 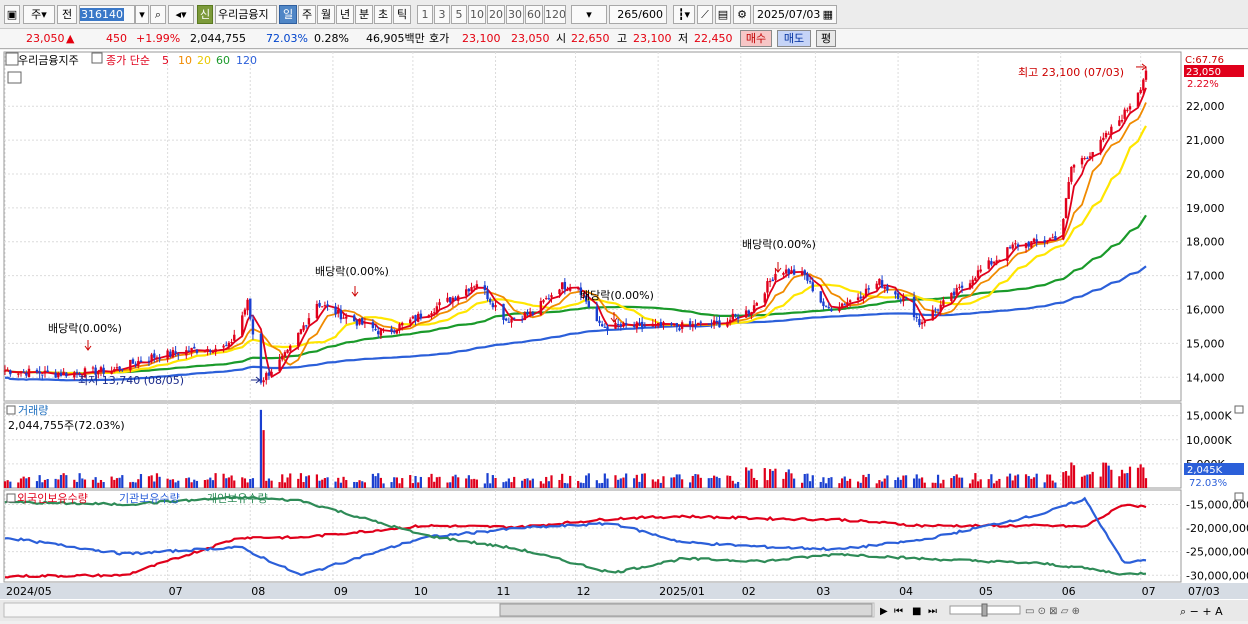 What do you see at coordinates (383, 14) in the screenshot?
I see `period-tab-5: 초` at bounding box center [383, 14].